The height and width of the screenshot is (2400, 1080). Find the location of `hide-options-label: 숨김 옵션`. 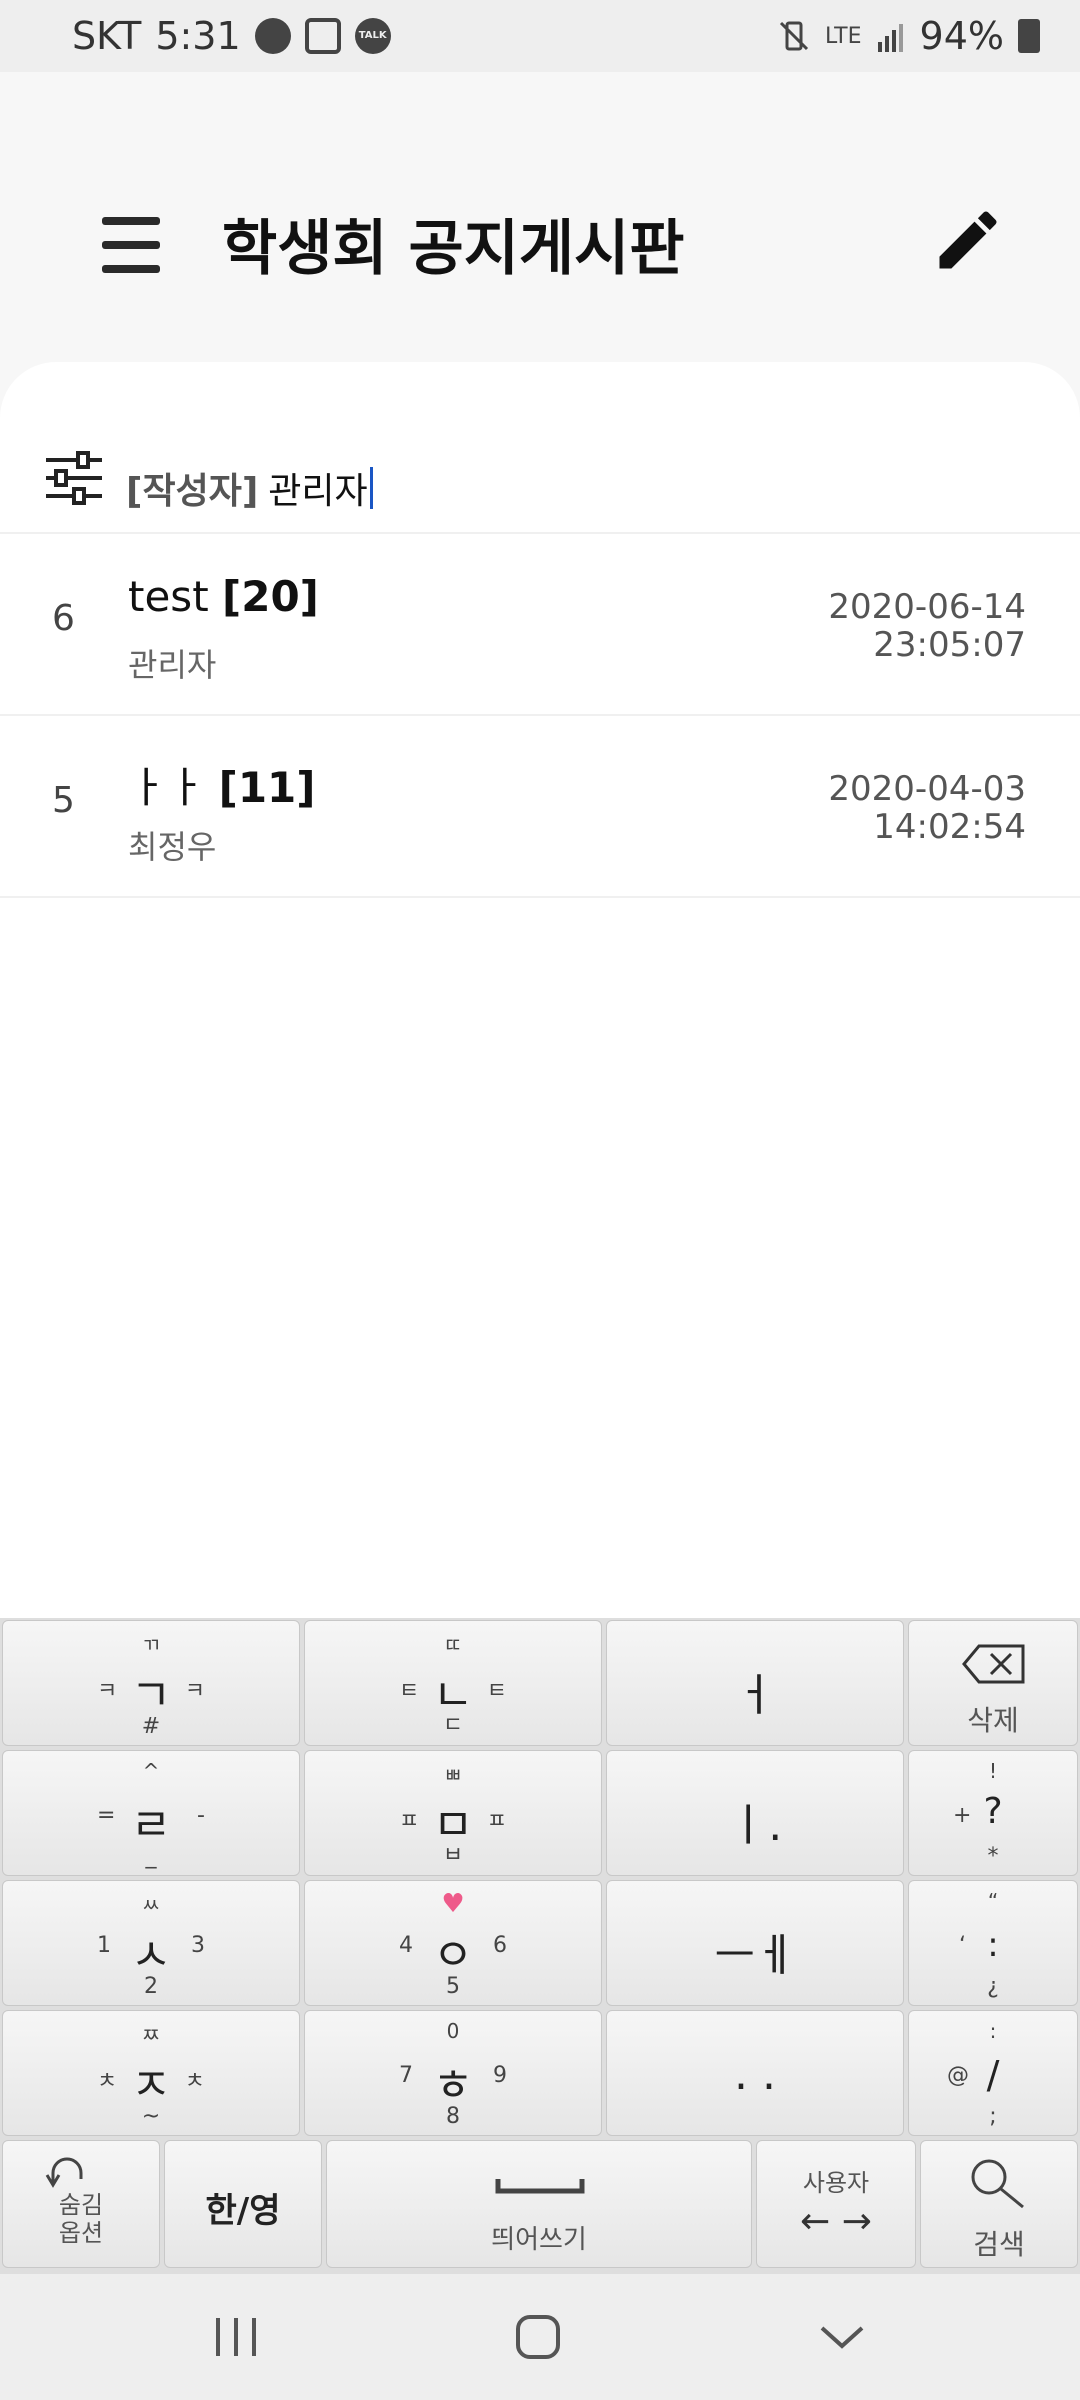

hide-options-label: 숨김 옵션 is located at coordinates (81, 2219).